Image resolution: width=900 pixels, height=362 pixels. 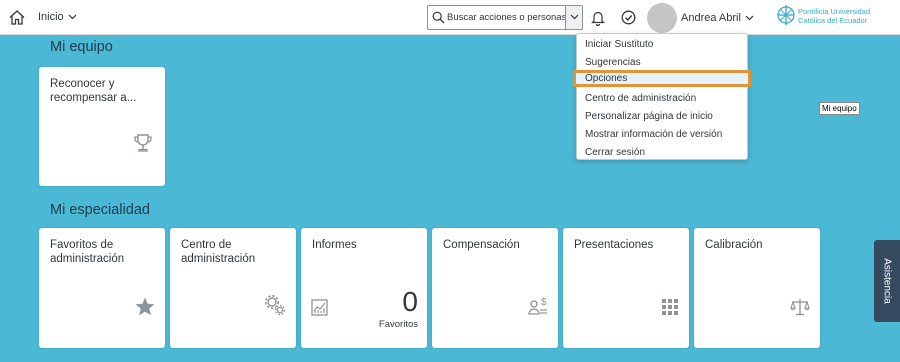 I want to click on bell-icon, so click(x=598, y=18).